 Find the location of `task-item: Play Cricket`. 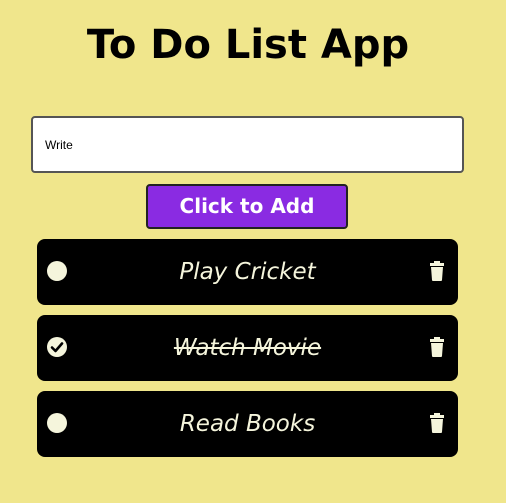

task-item: Play Cricket is located at coordinates (247, 272).